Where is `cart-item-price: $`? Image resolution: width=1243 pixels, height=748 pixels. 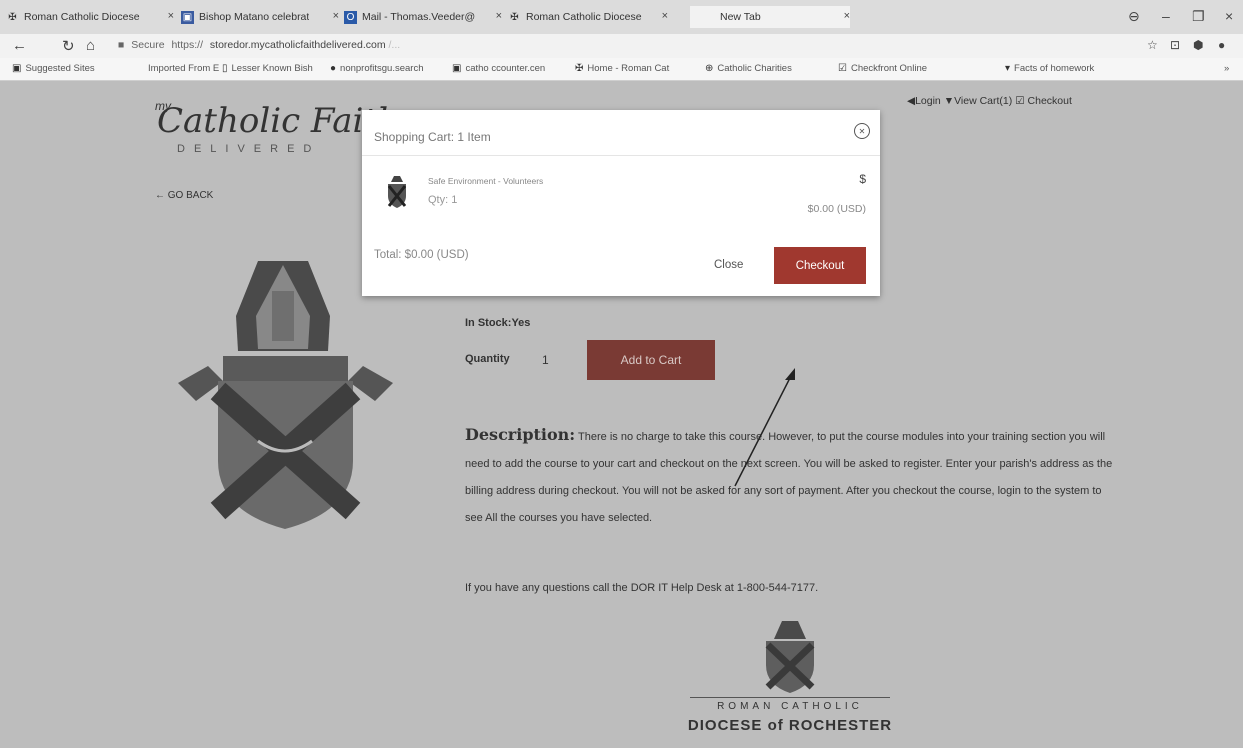 cart-item-price: $ is located at coordinates (862, 179).